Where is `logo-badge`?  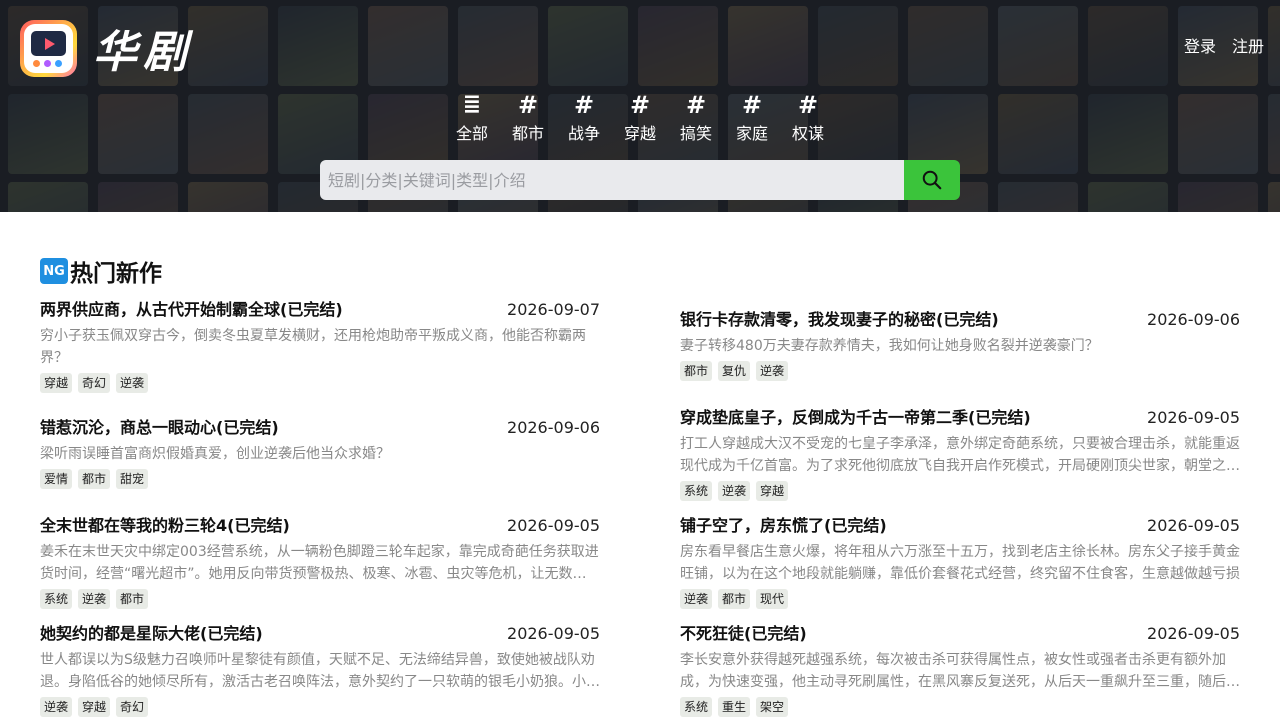 logo-badge is located at coordinates (48, 48).